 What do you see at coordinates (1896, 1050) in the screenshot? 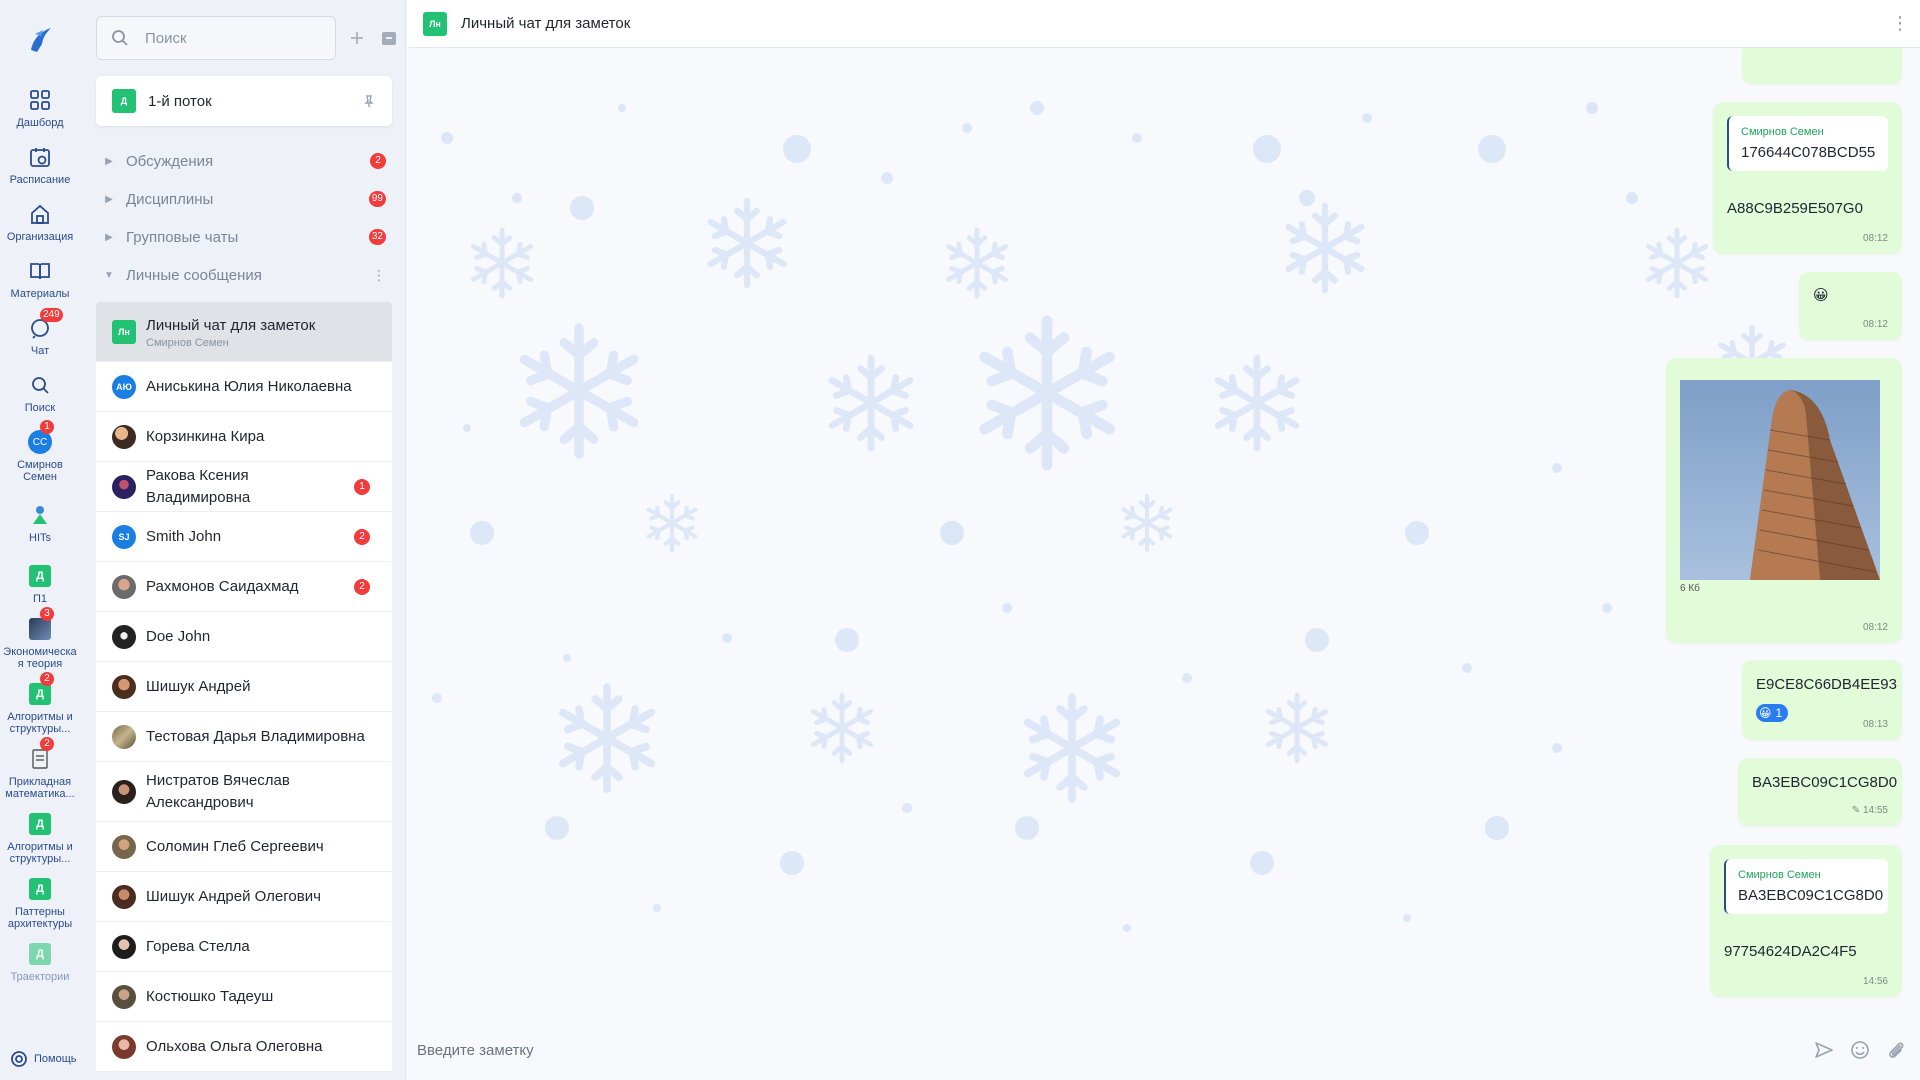
I see `attach-button` at bounding box center [1896, 1050].